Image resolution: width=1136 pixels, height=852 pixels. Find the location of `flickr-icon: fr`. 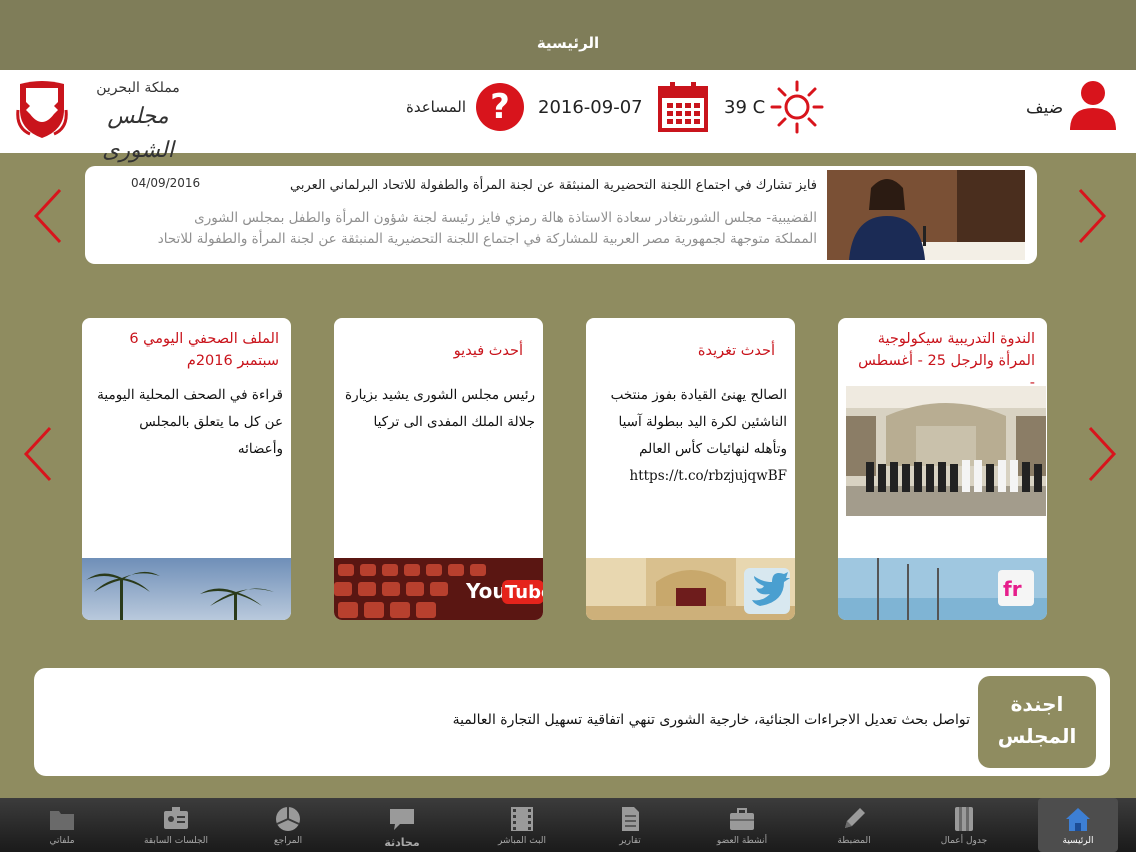

flickr-icon: fr is located at coordinates (942, 589).